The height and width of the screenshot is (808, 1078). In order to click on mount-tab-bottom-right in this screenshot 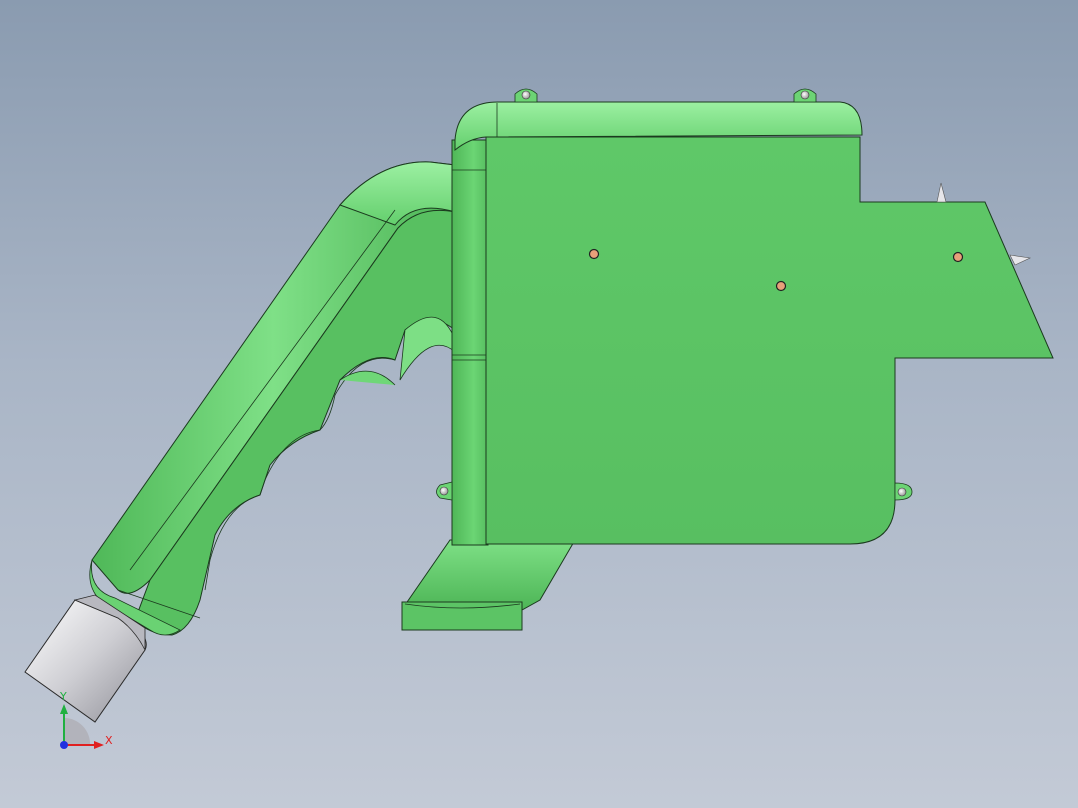, I will do `click(903, 491)`.